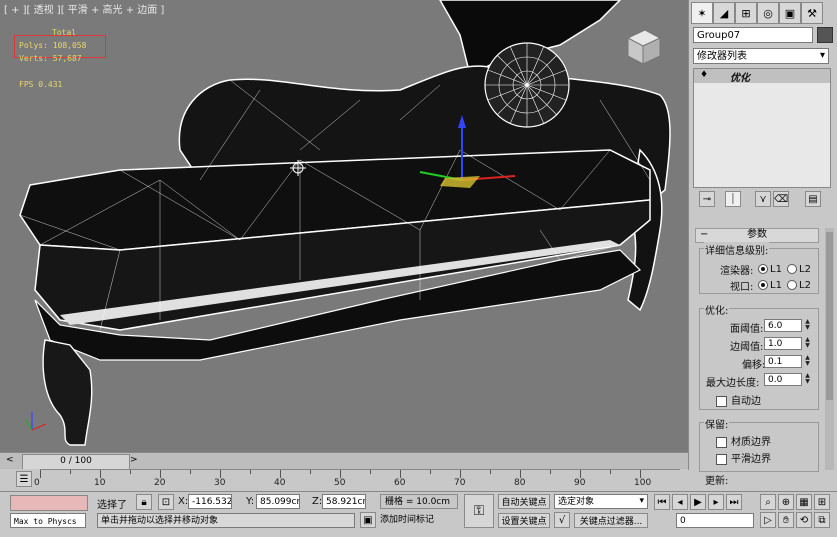  Describe the element at coordinates (768, 13) in the screenshot. I see `motion-tab-icon: ◎` at that location.